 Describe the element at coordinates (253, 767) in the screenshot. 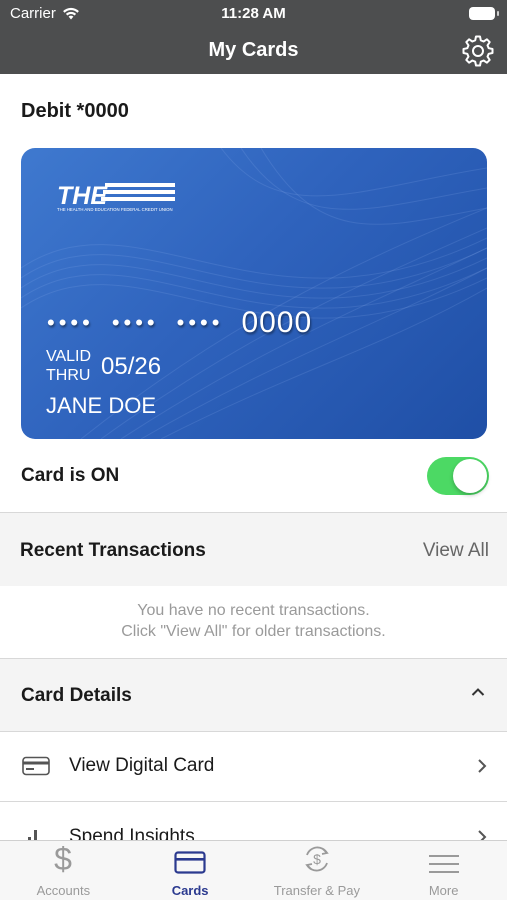

I see `view-digital-card-row: View Digital Card` at that location.